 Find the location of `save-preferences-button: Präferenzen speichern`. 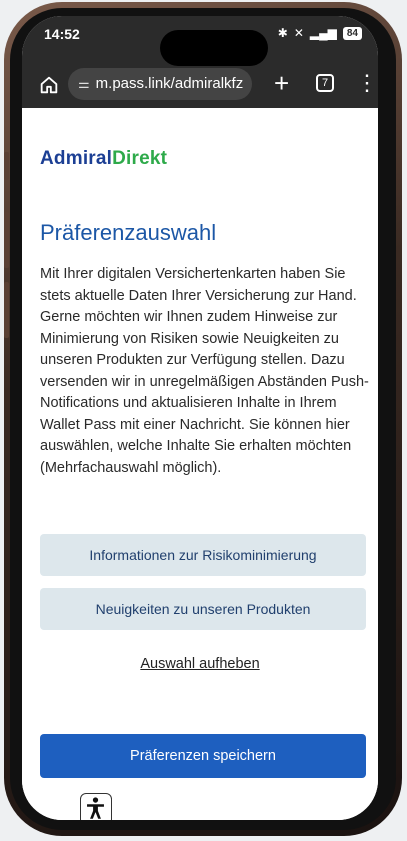

save-preferences-button: Präferenzen speichern is located at coordinates (203, 756).